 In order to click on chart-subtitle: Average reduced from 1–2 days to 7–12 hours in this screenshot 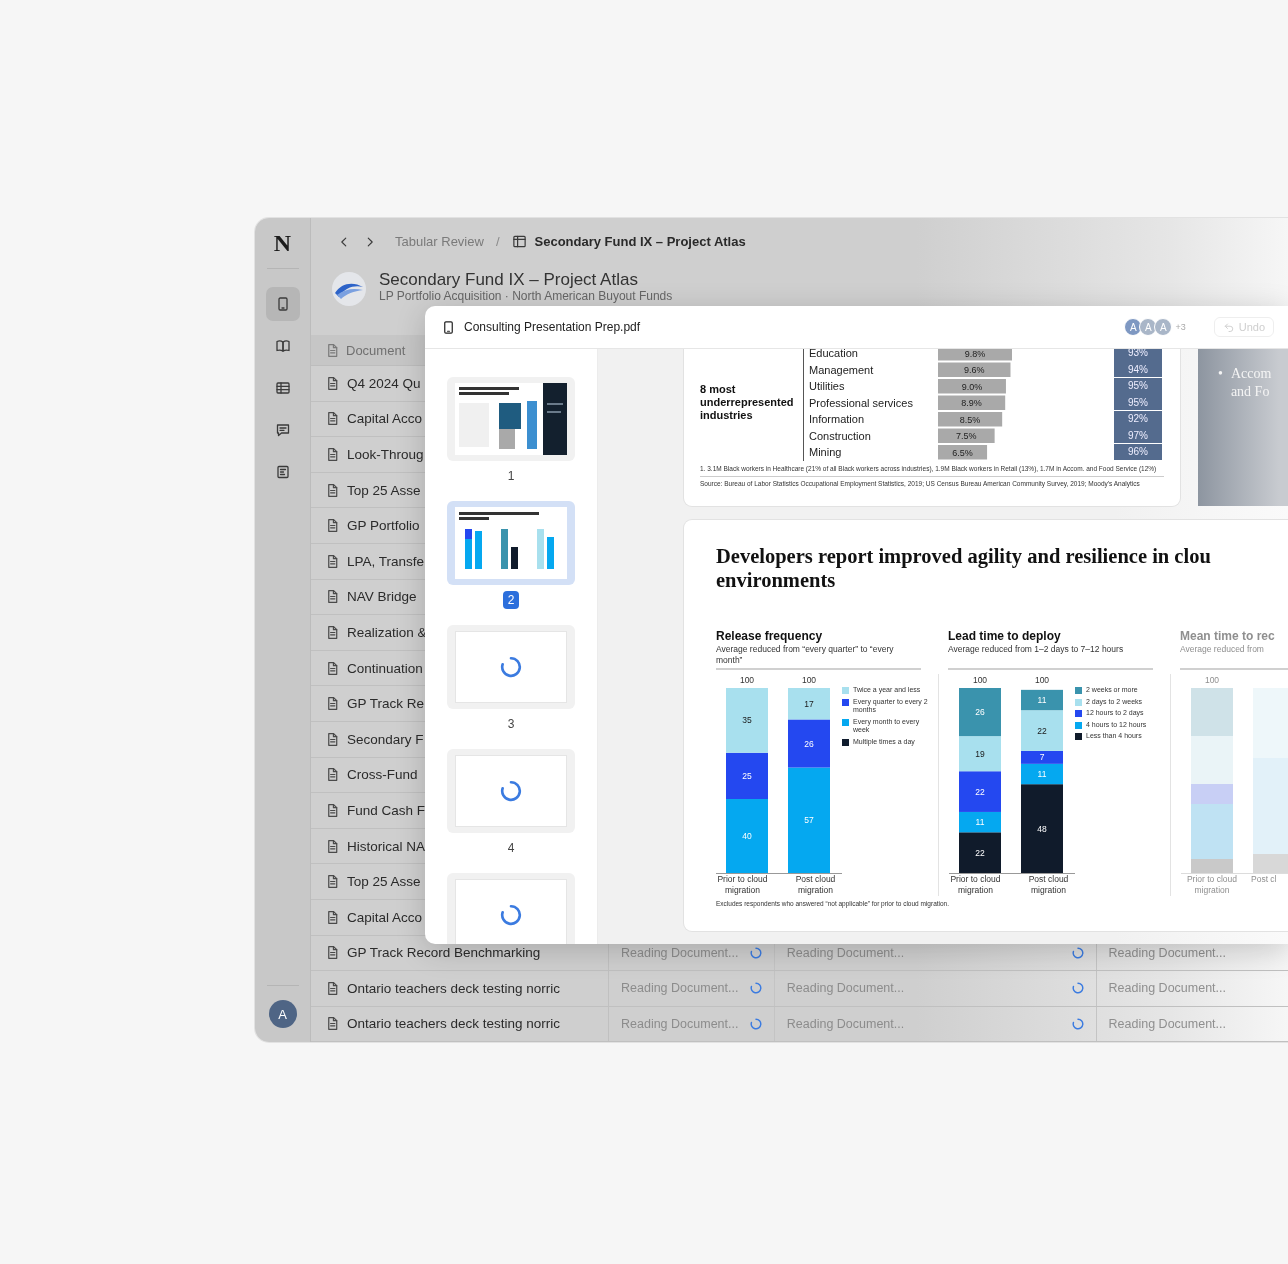, I will do `click(1050, 657)`.